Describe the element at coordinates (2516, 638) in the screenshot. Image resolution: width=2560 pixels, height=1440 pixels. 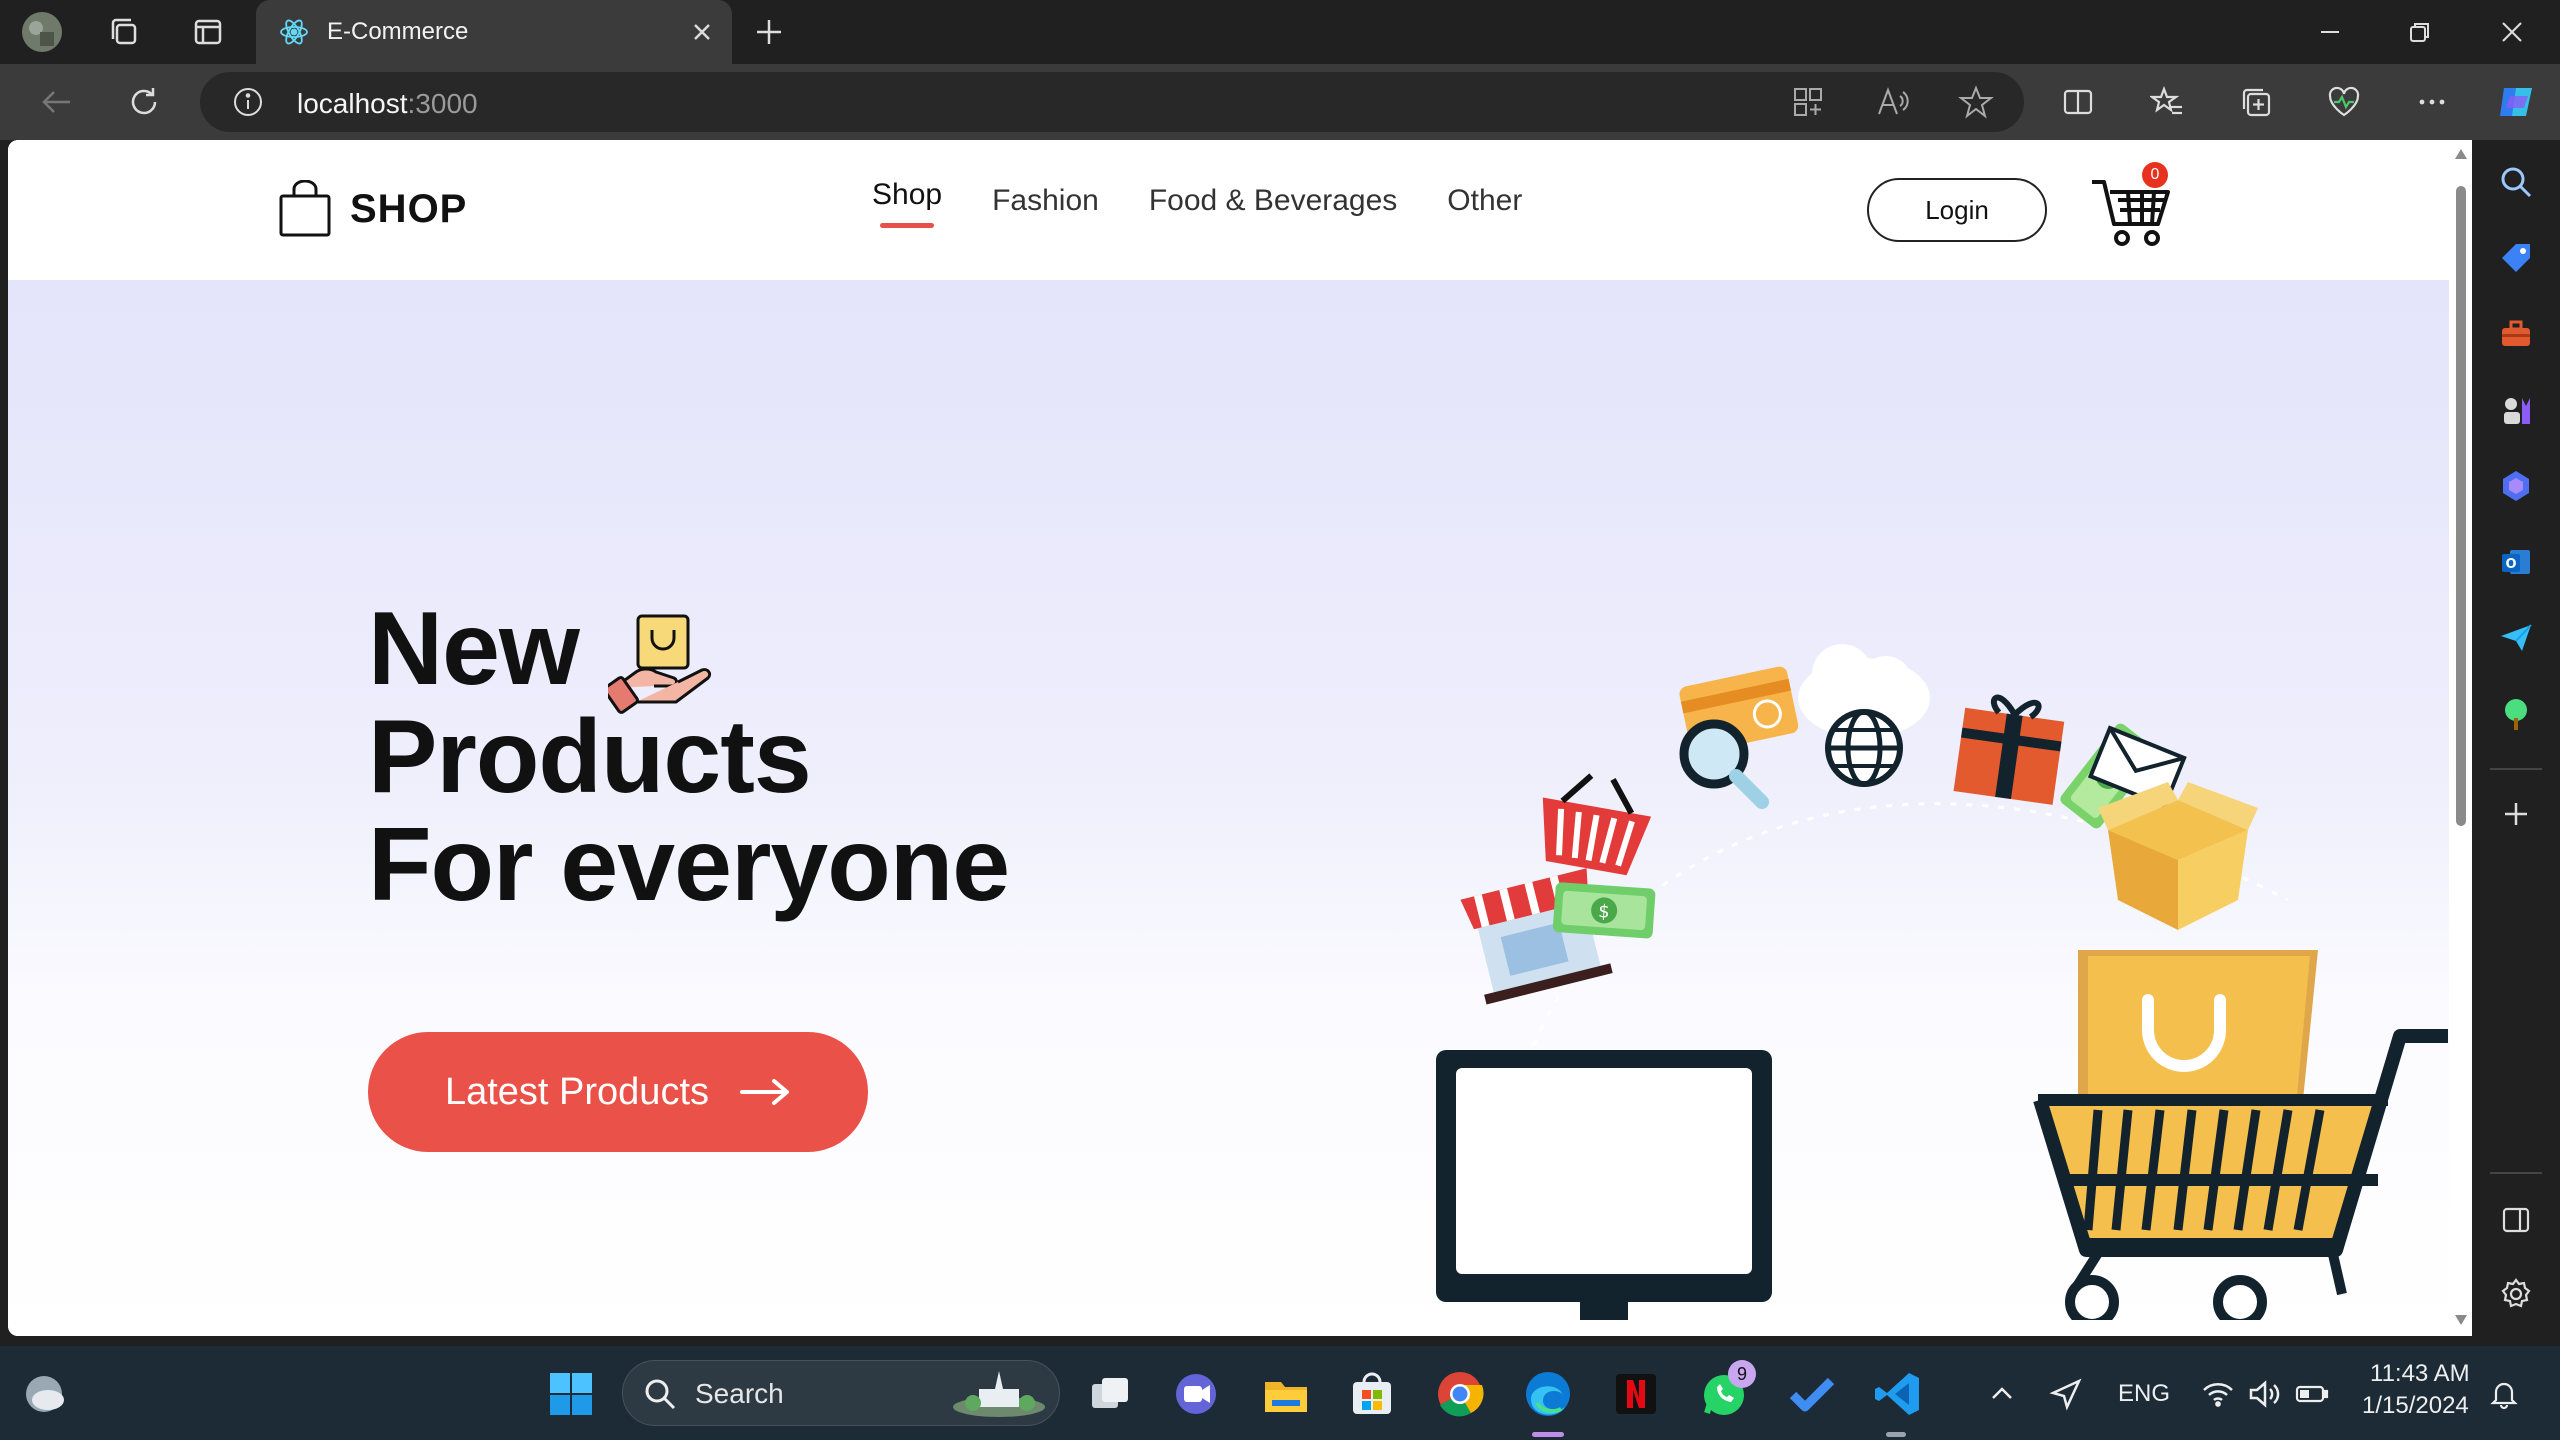
I see `send-icon` at that location.